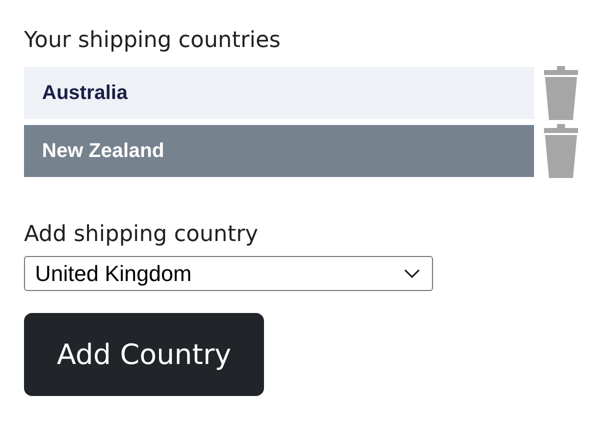 The width and height of the screenshot is (602, 434). What do you see at coordinates (142, 235) in the screenshot?
I see `field-label: Add shipping country` at bounding box center [142, 235].